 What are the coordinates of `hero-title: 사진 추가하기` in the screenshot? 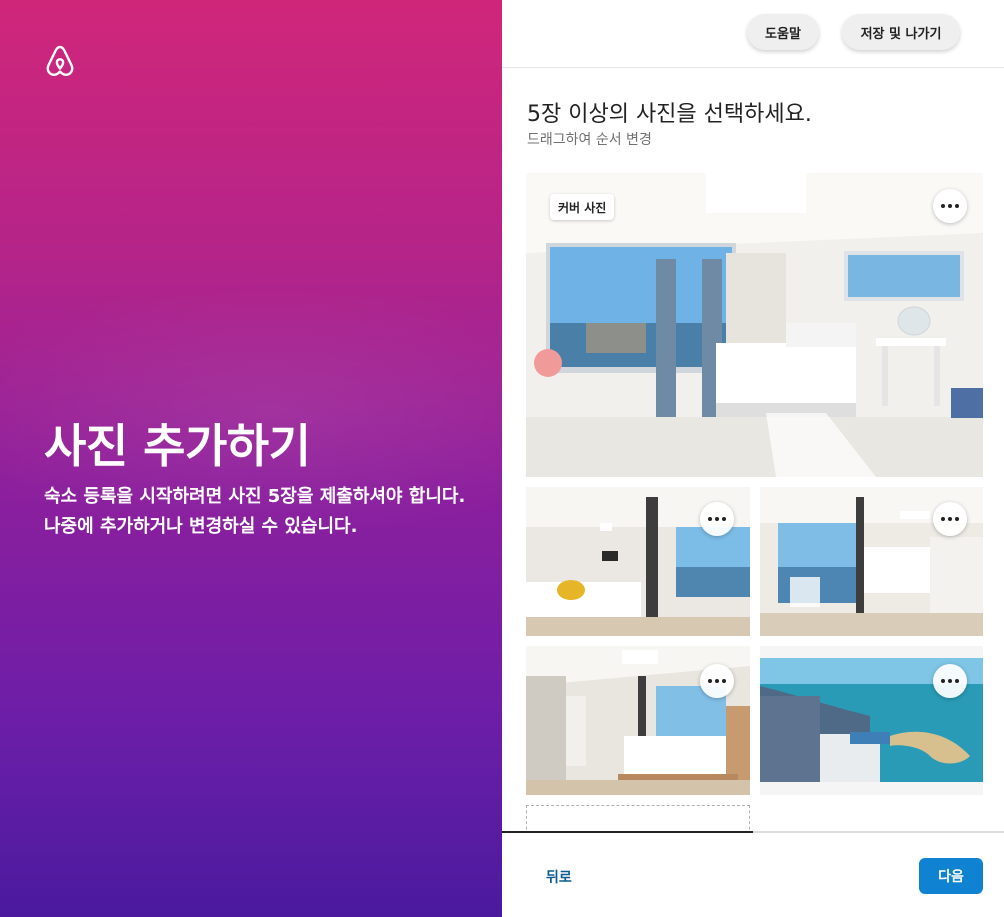 It's located at (177, 446).